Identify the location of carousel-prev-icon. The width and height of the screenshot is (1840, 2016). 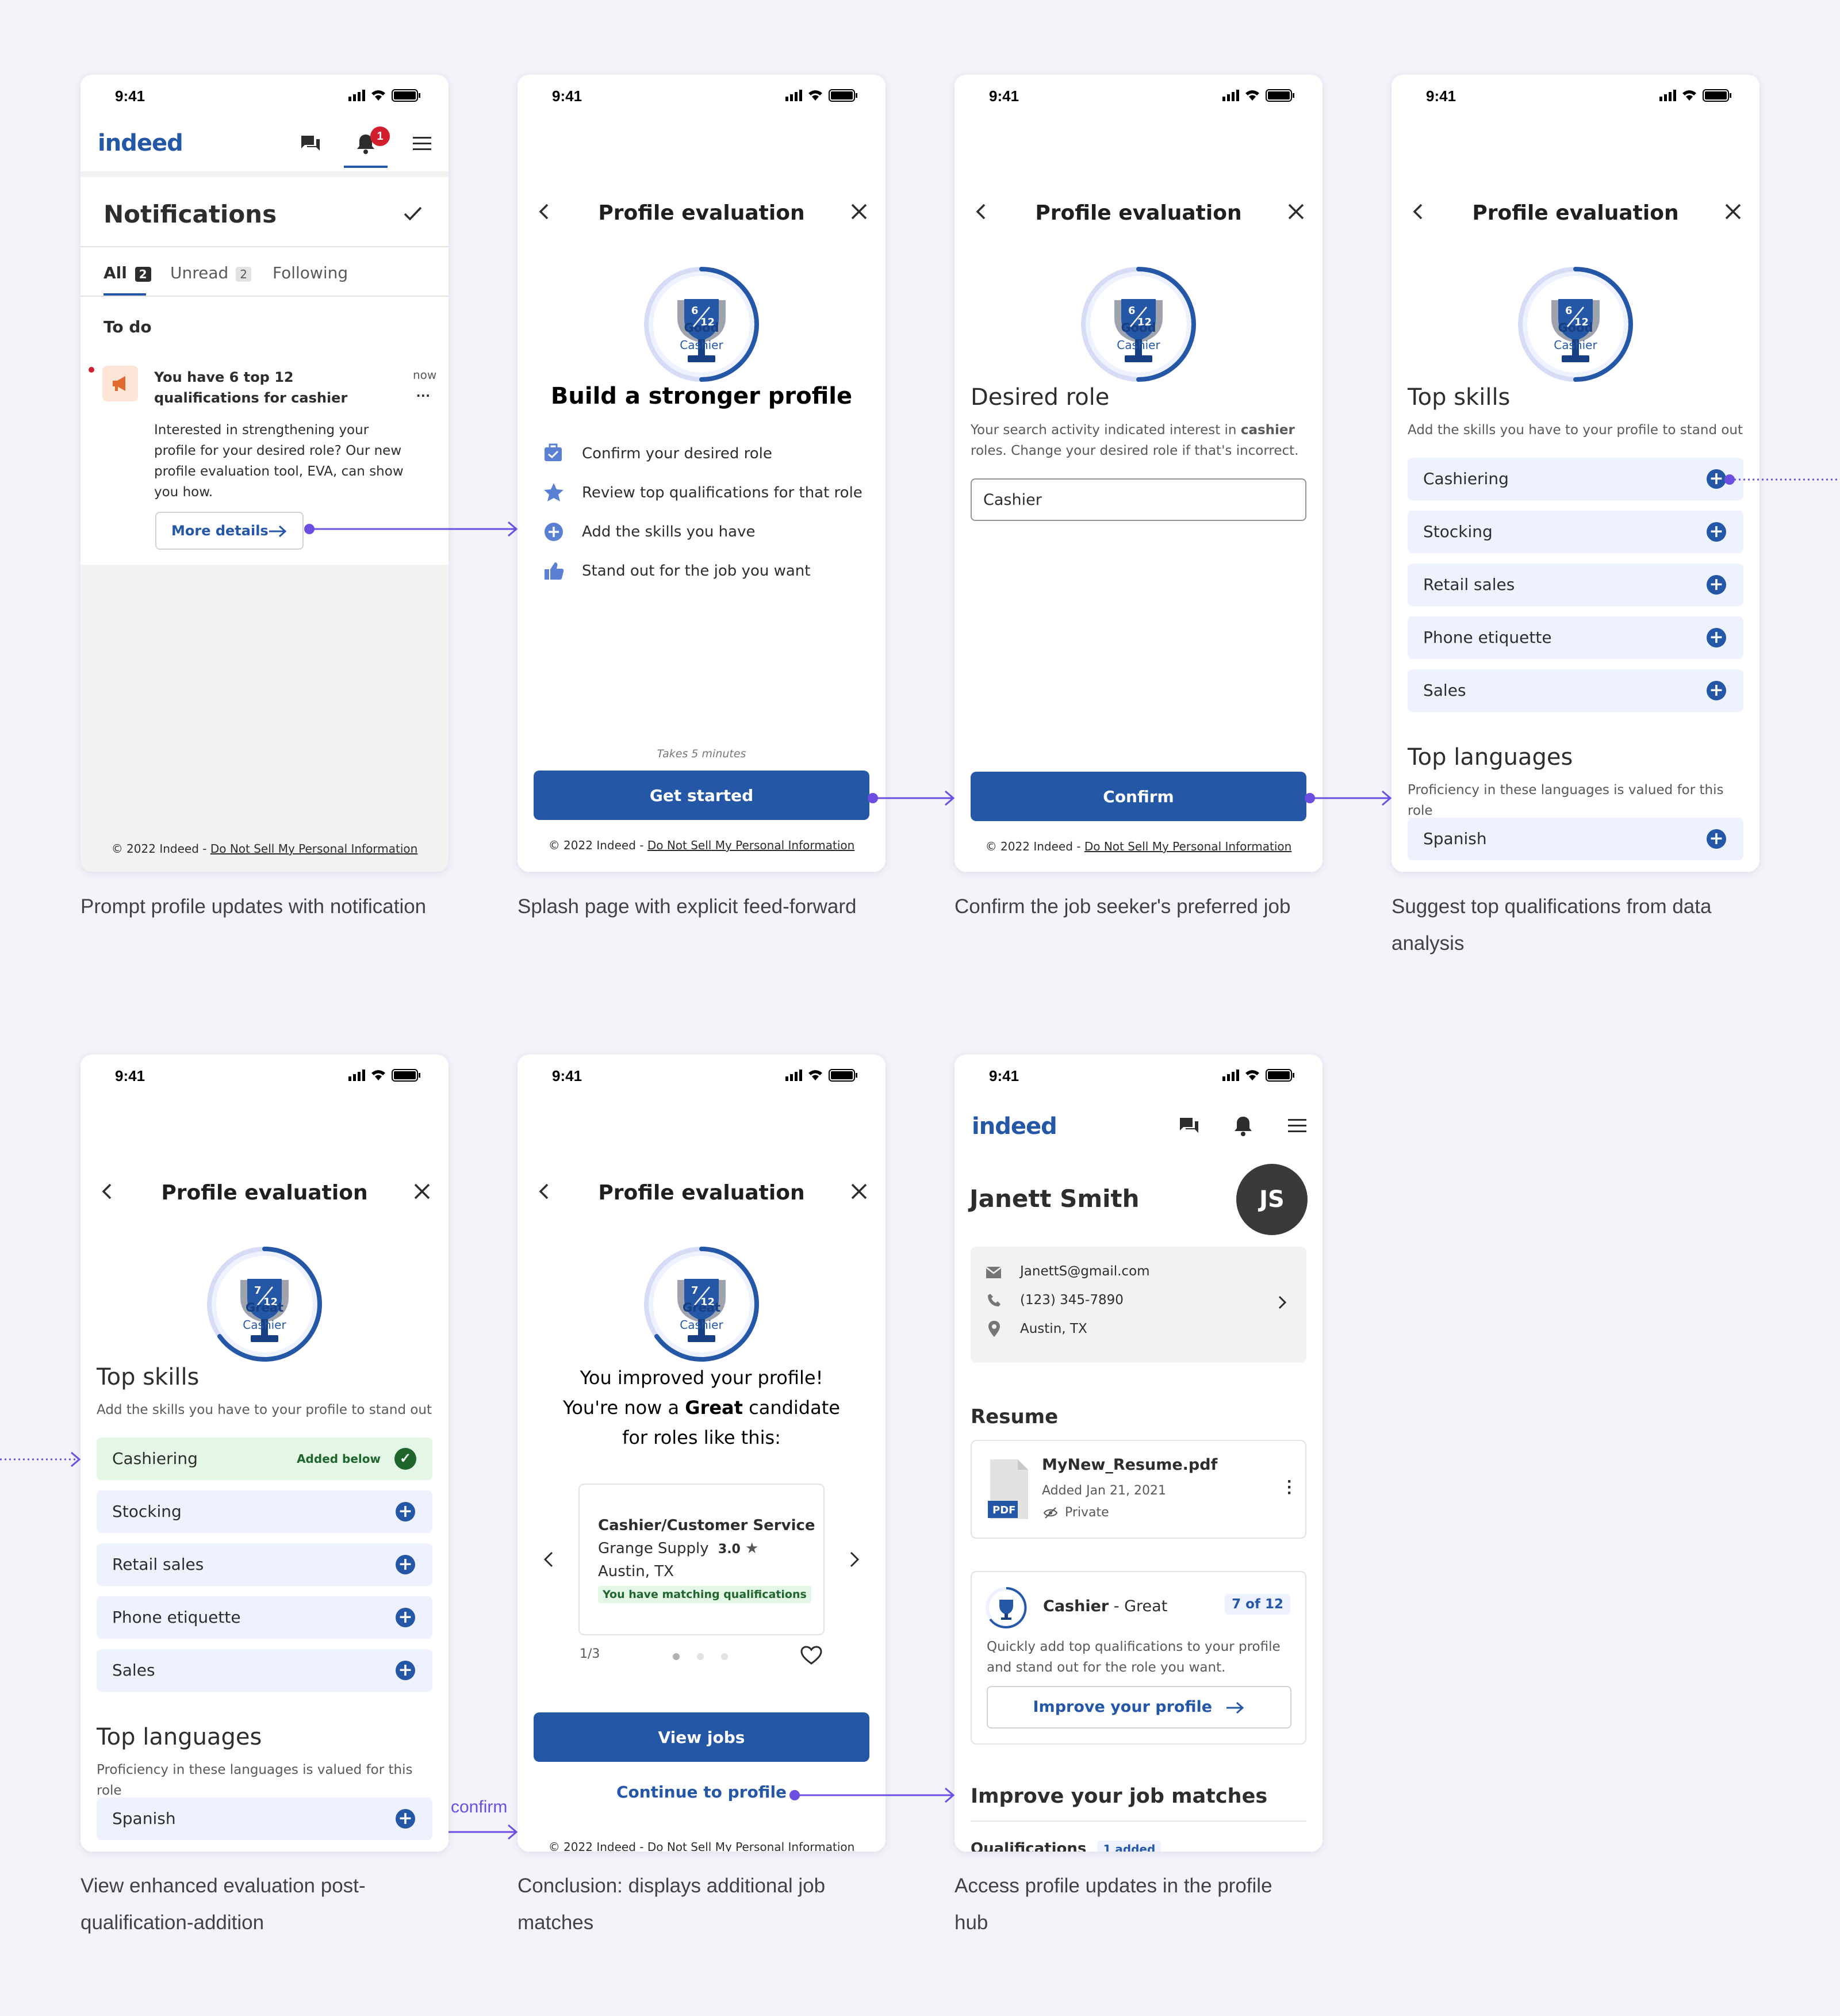
(549, 1559).